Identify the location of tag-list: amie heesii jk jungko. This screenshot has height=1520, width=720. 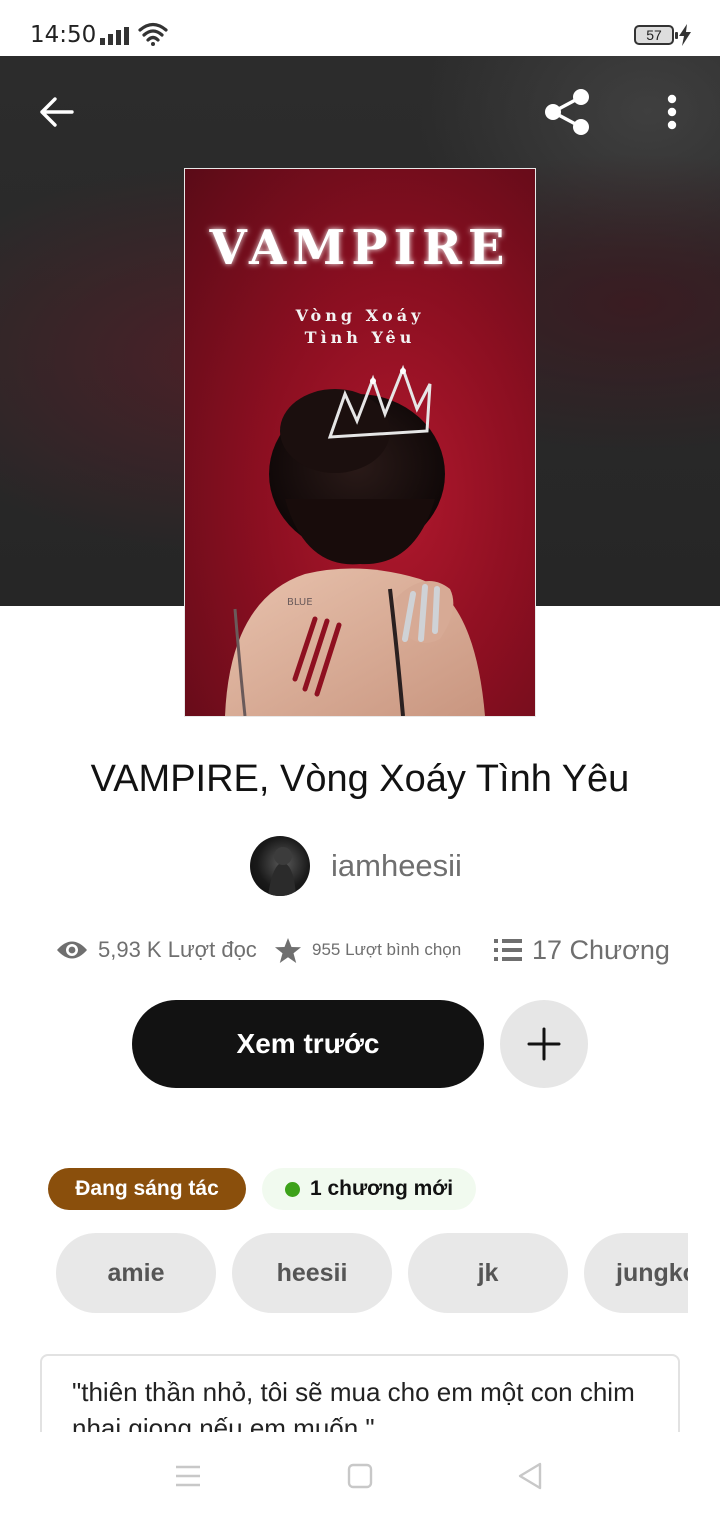
(372, 1273).